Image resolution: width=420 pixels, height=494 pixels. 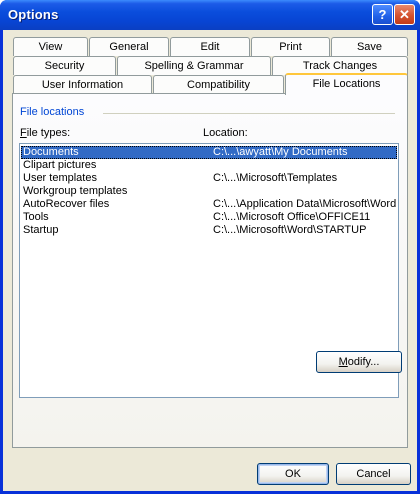 What do you see at coordinates (210, 15) in the screenshot?
I see `title-bar: Options ? ✕` at bounding box center [210, 15].